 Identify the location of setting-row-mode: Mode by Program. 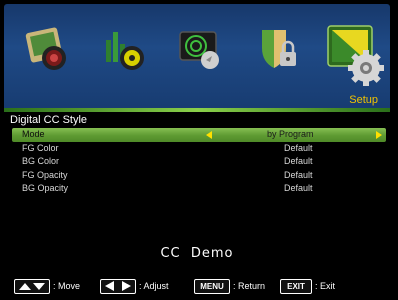
(199, 135).